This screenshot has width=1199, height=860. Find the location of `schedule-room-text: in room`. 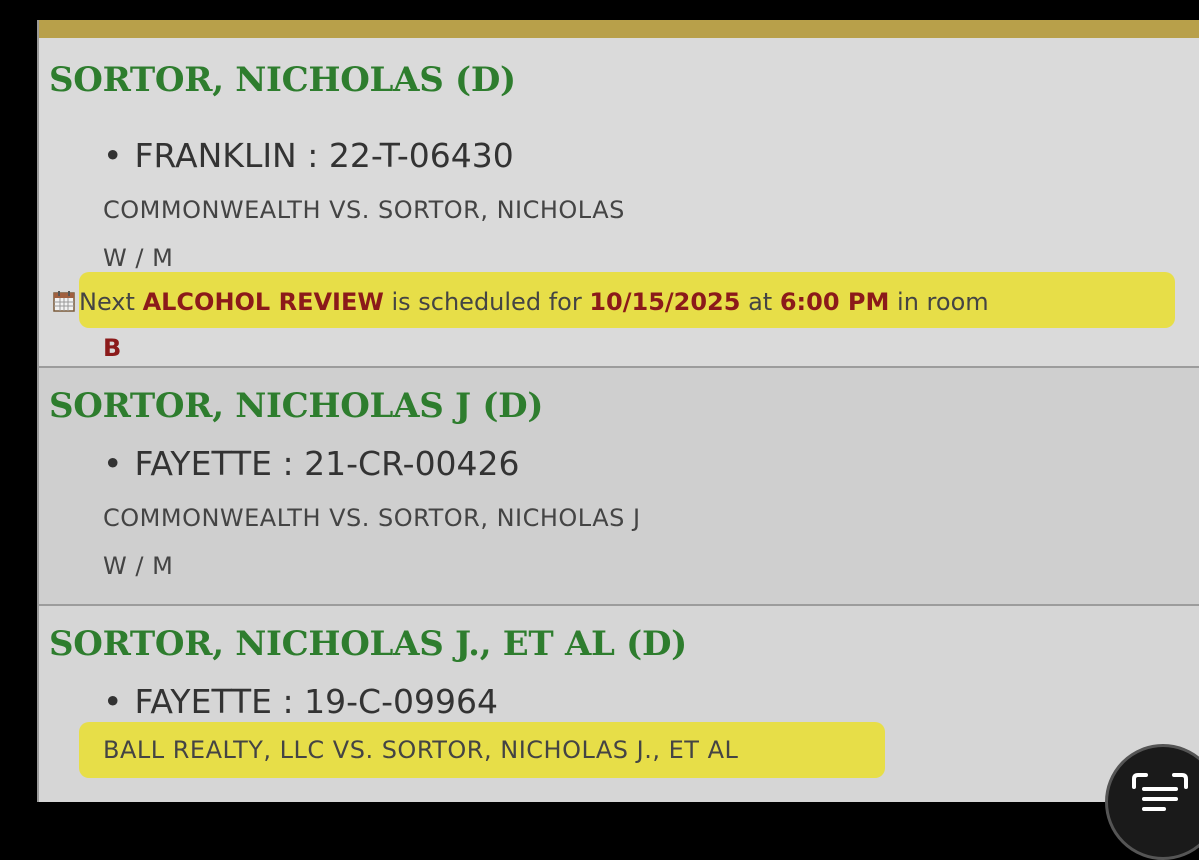

schedule-room-text: in room is located at coordinates (943, 302).